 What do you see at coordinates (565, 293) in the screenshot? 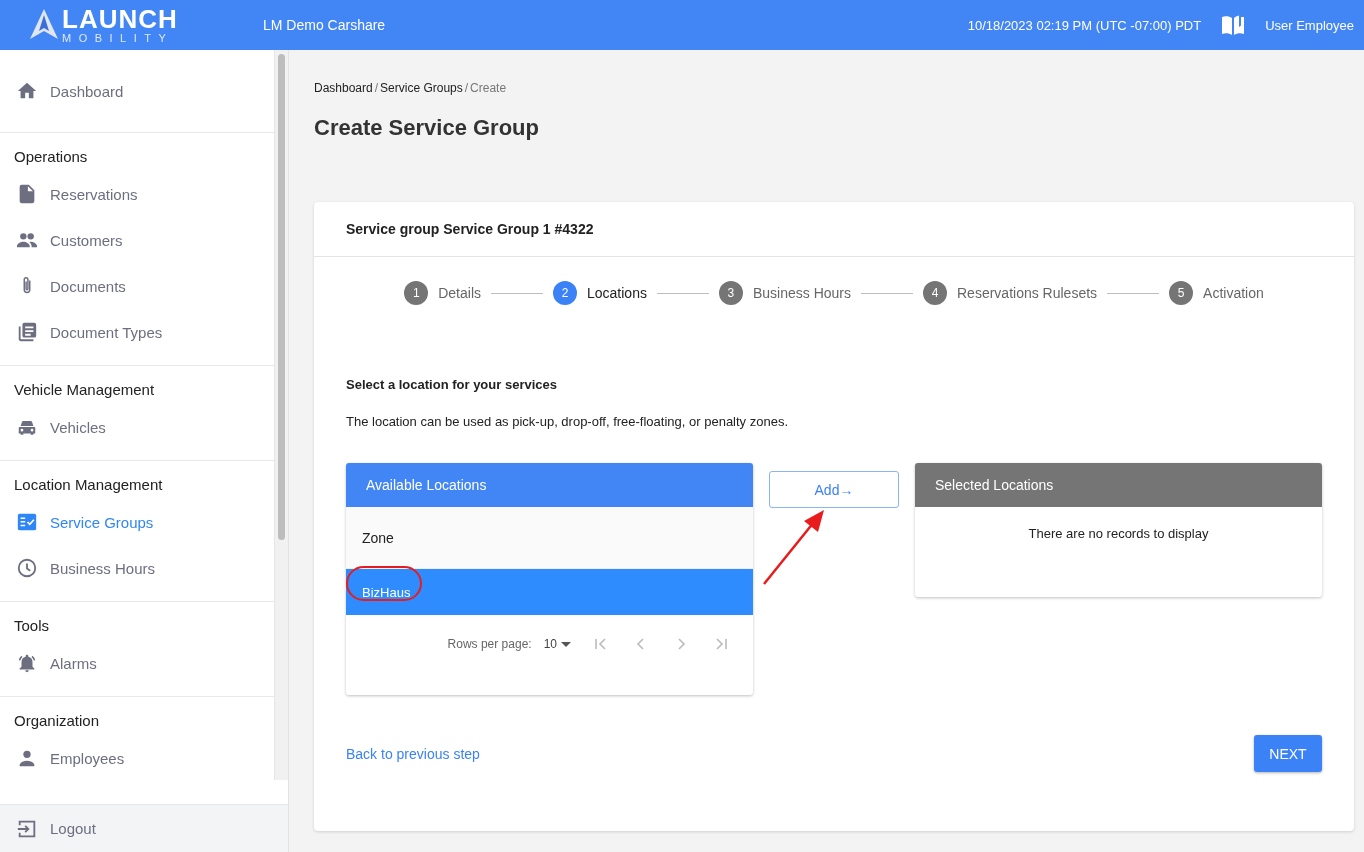
I see `step-number: 2` at bounding box center [565, 293].